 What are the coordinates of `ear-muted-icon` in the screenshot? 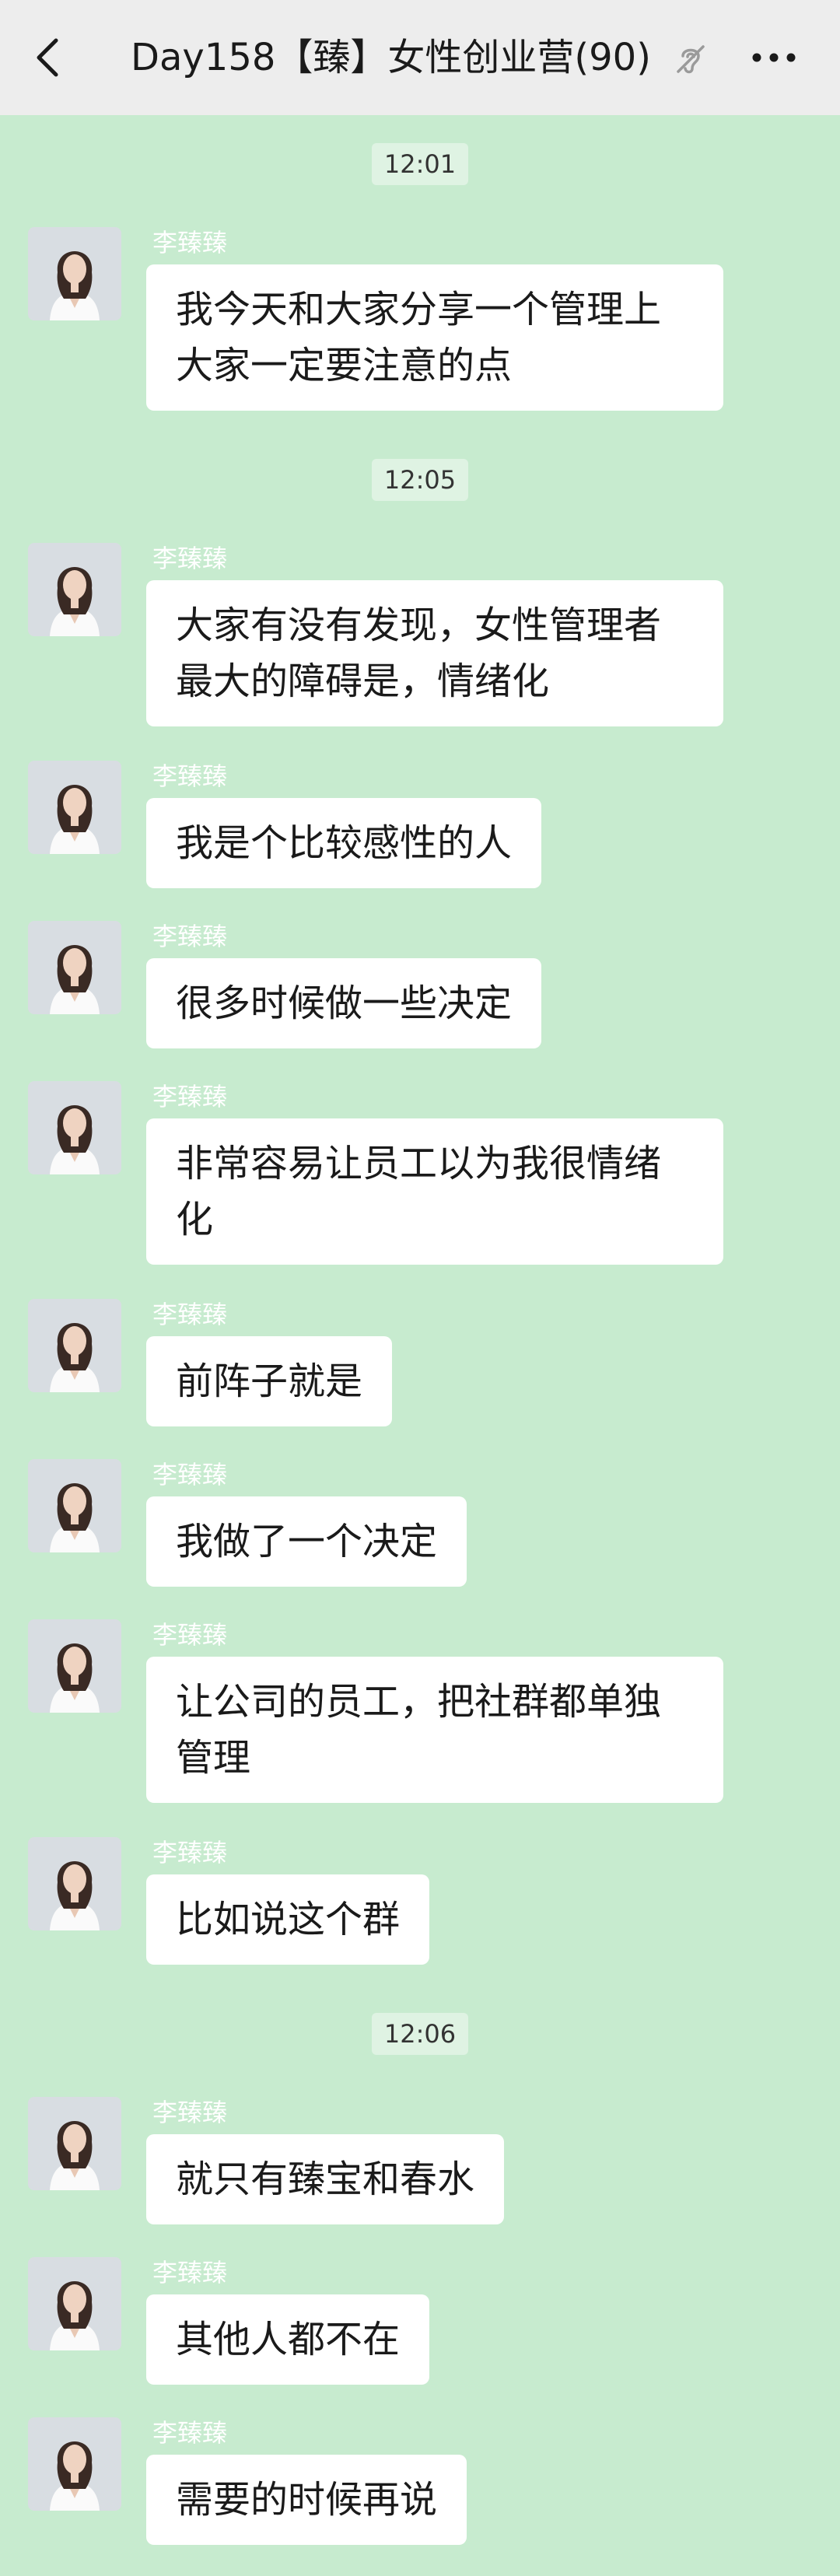 It's located at (691, 59).